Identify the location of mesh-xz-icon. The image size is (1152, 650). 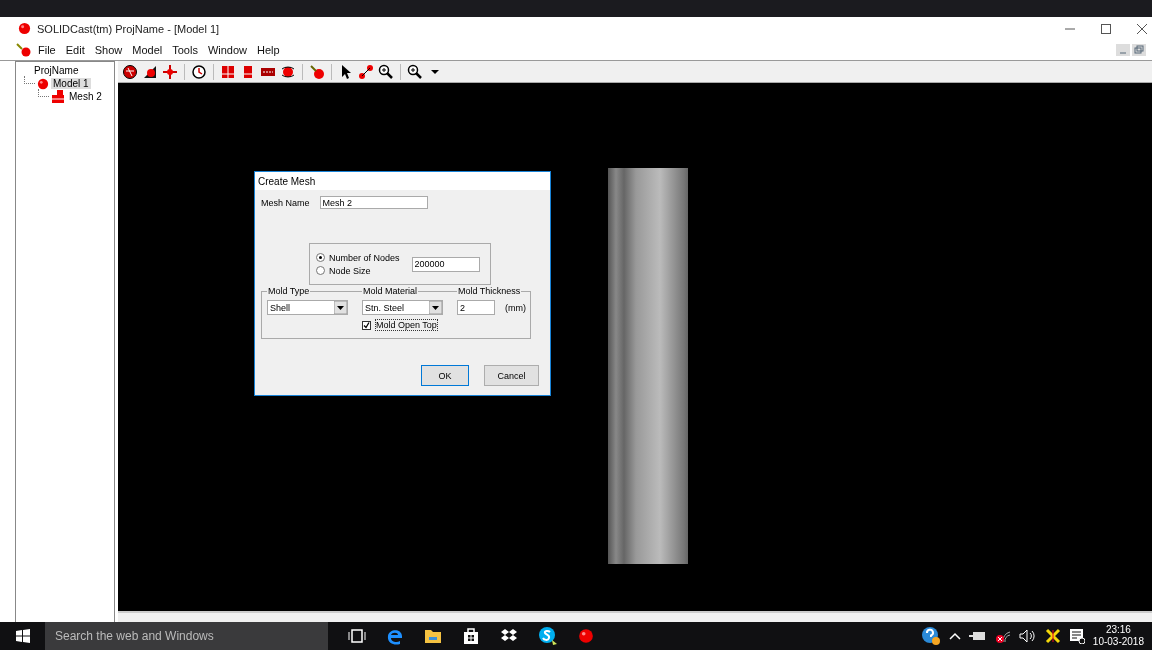
(228, 71).